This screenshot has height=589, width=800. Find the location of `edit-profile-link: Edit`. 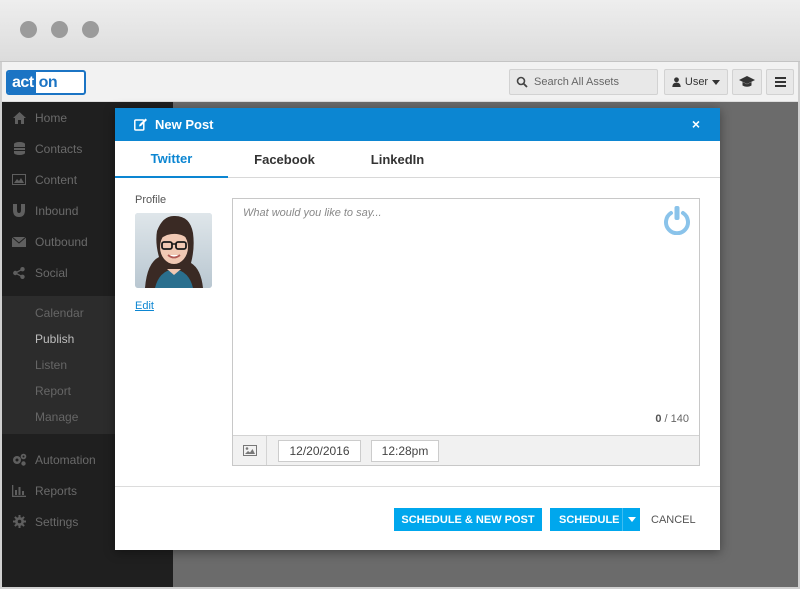

edit-profile-link: Edit is located at coordinates (144, 306).